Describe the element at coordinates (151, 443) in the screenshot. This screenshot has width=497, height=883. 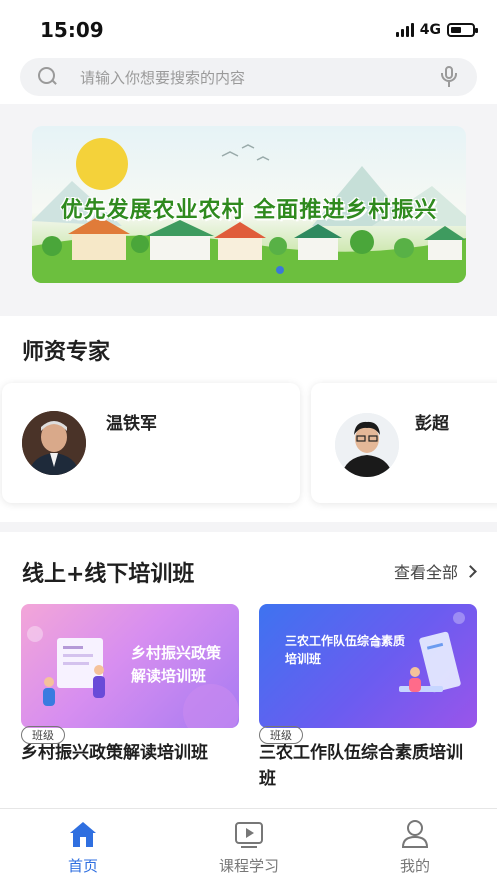
I see `expert-card: 温铁军` at that location.